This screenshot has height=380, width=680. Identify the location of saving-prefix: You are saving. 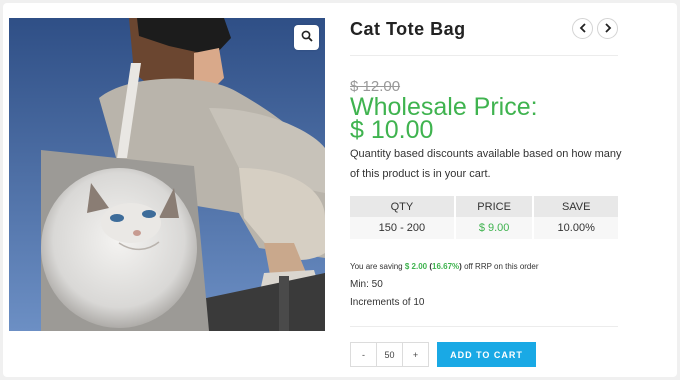
(376, 266).